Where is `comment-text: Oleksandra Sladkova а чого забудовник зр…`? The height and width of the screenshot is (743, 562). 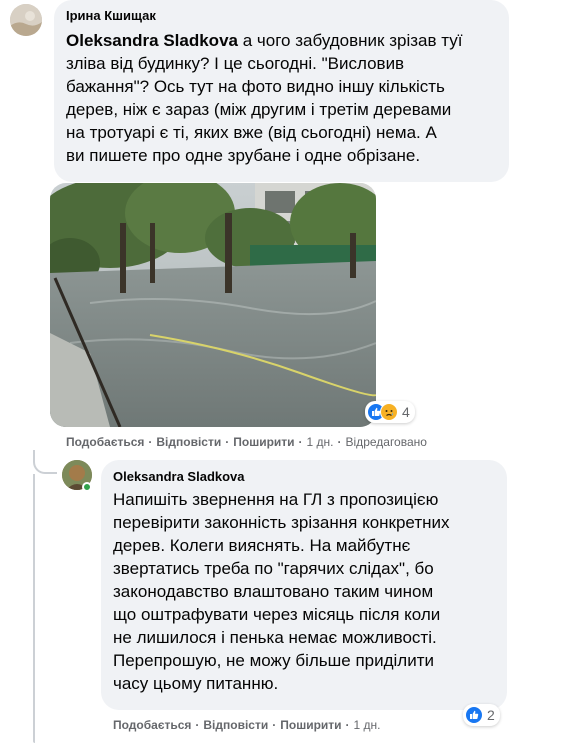
comment-text: Oleksandra Sladkova а чого забудовник зр… is located at coordinates (264, 98).